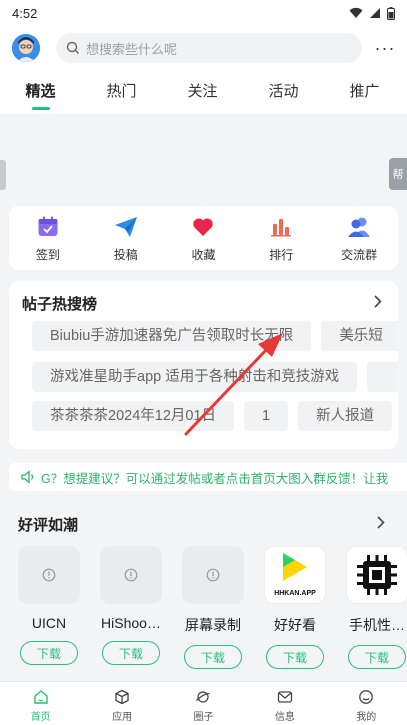 The image size is (407, 725). I want to click on tab-following: 关注, so click(202, 92).